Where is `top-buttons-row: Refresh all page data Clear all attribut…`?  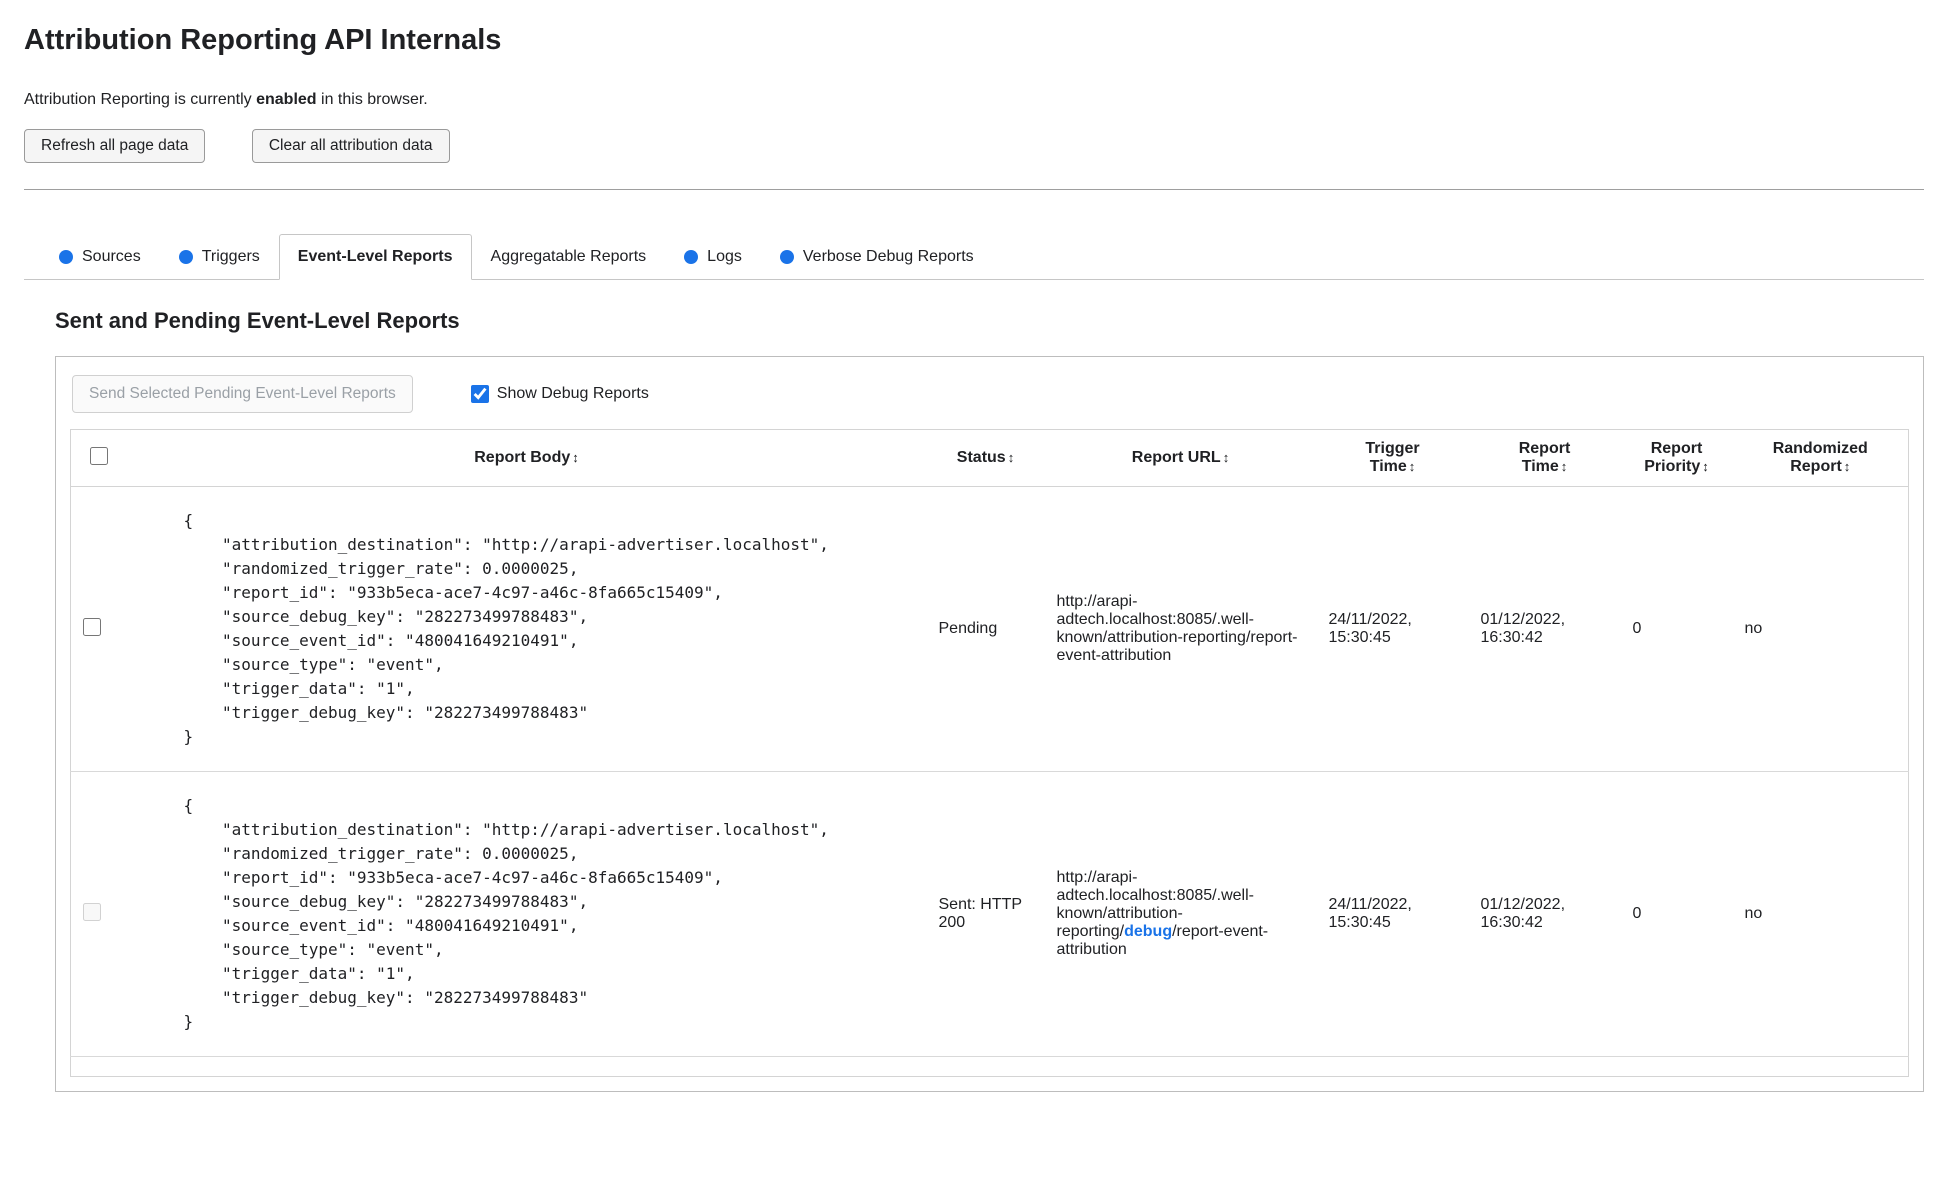 top-buttons-row: Refresh all page data Clear all attribut… is located at coordinates (974, 146).